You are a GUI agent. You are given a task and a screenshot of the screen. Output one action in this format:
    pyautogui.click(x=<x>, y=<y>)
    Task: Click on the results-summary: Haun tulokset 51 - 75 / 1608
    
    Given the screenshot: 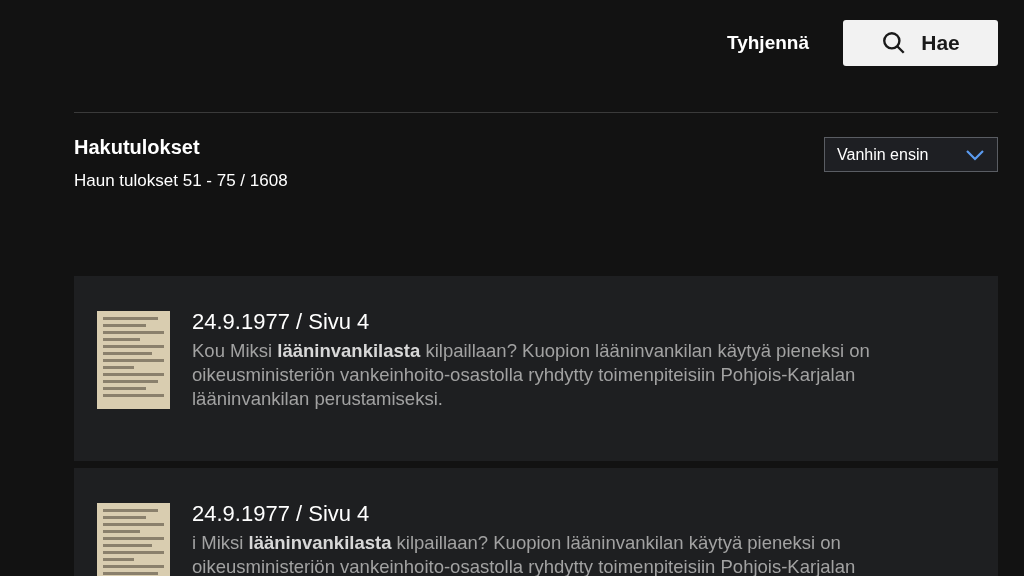 What is the action you would take?
    pyautogui.click(x=181, y=181)
    